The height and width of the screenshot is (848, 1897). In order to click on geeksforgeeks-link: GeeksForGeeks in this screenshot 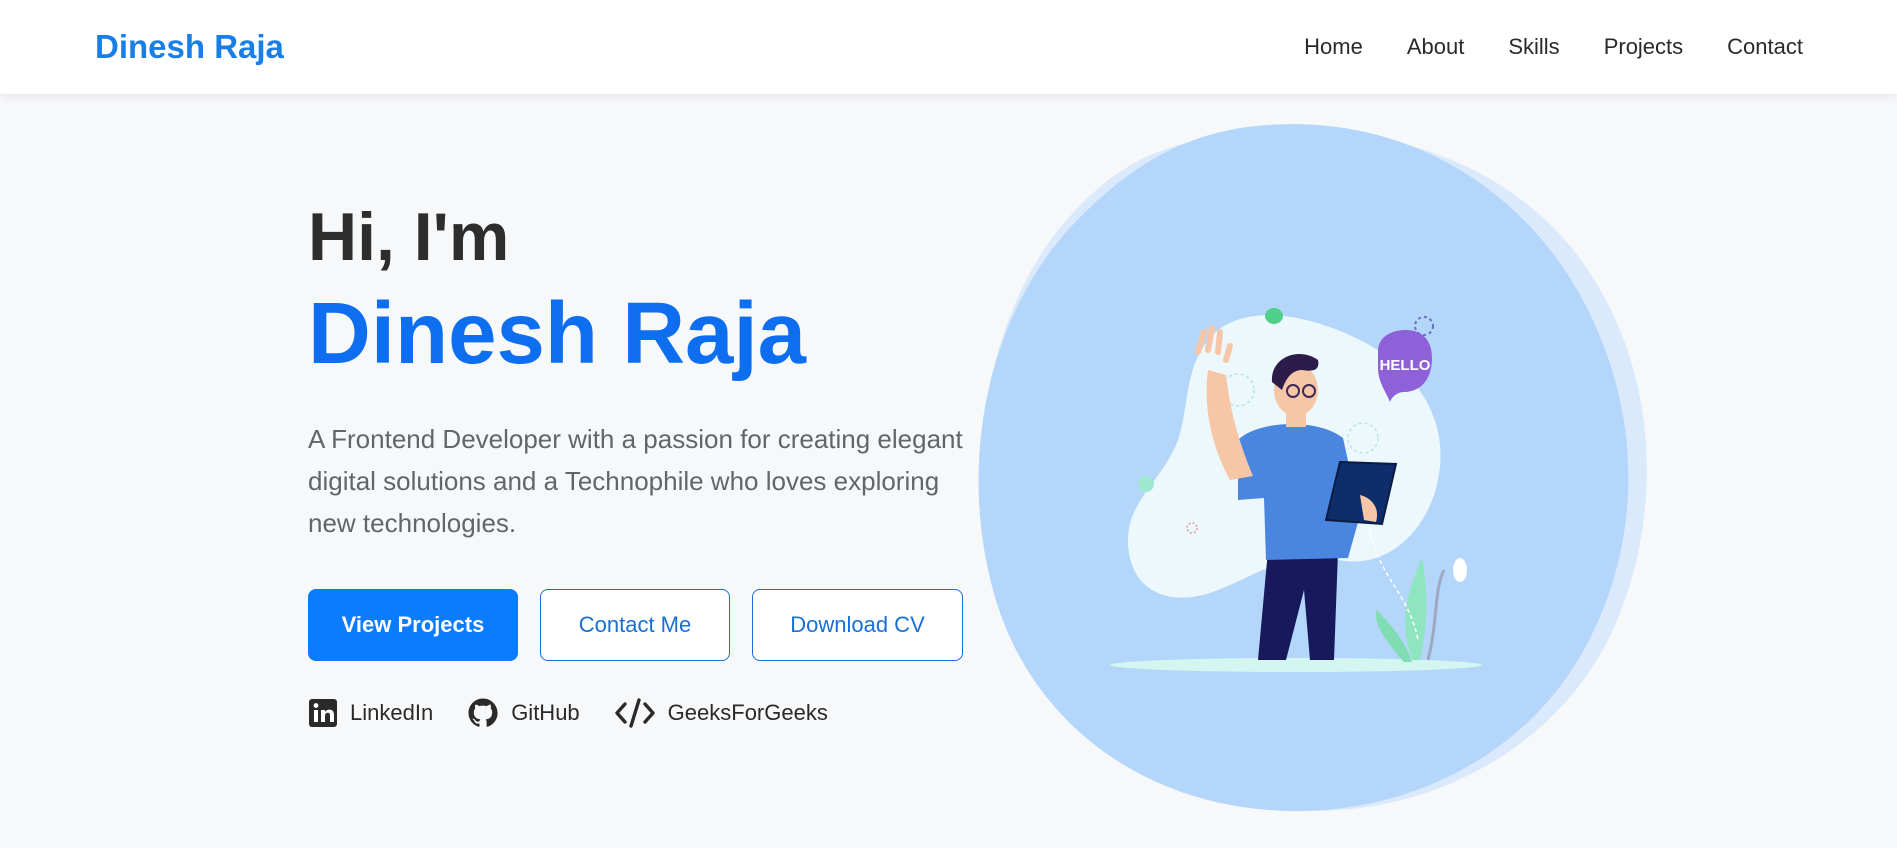, I will do `click(721, 713)`.